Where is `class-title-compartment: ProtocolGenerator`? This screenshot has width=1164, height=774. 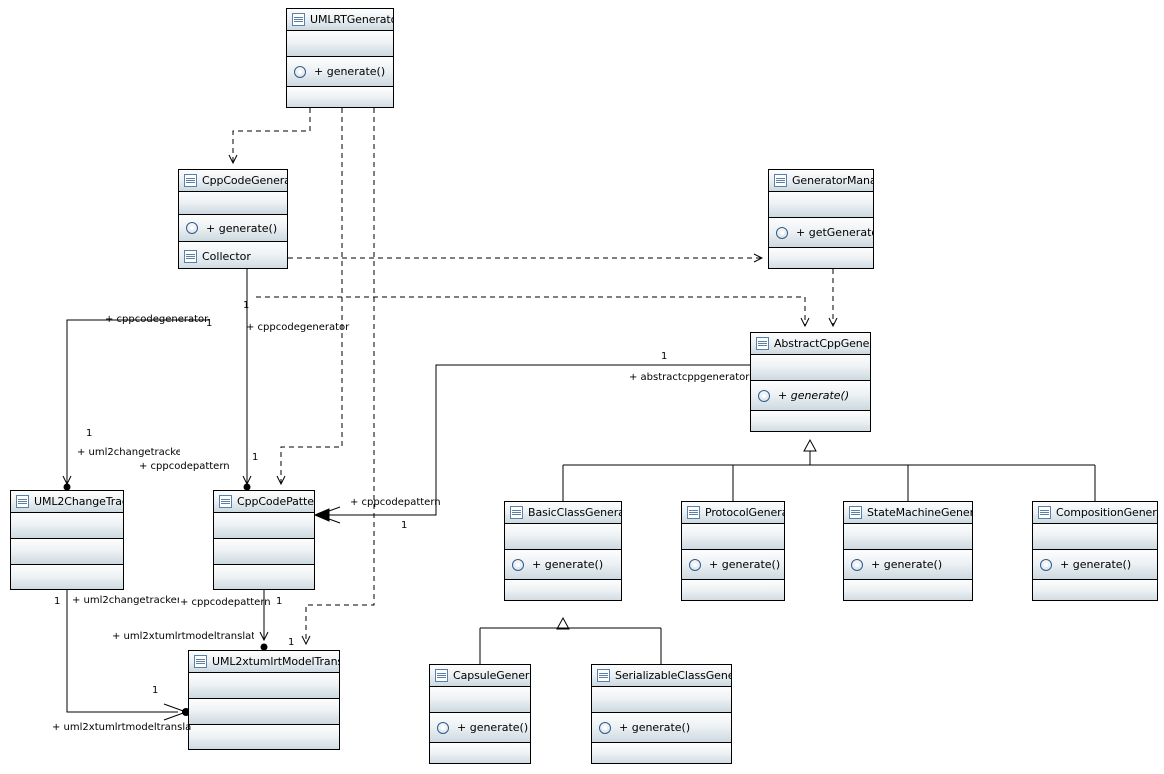 class-title-compartment: ProtocolGenerator is located at coordinates (733, 513).